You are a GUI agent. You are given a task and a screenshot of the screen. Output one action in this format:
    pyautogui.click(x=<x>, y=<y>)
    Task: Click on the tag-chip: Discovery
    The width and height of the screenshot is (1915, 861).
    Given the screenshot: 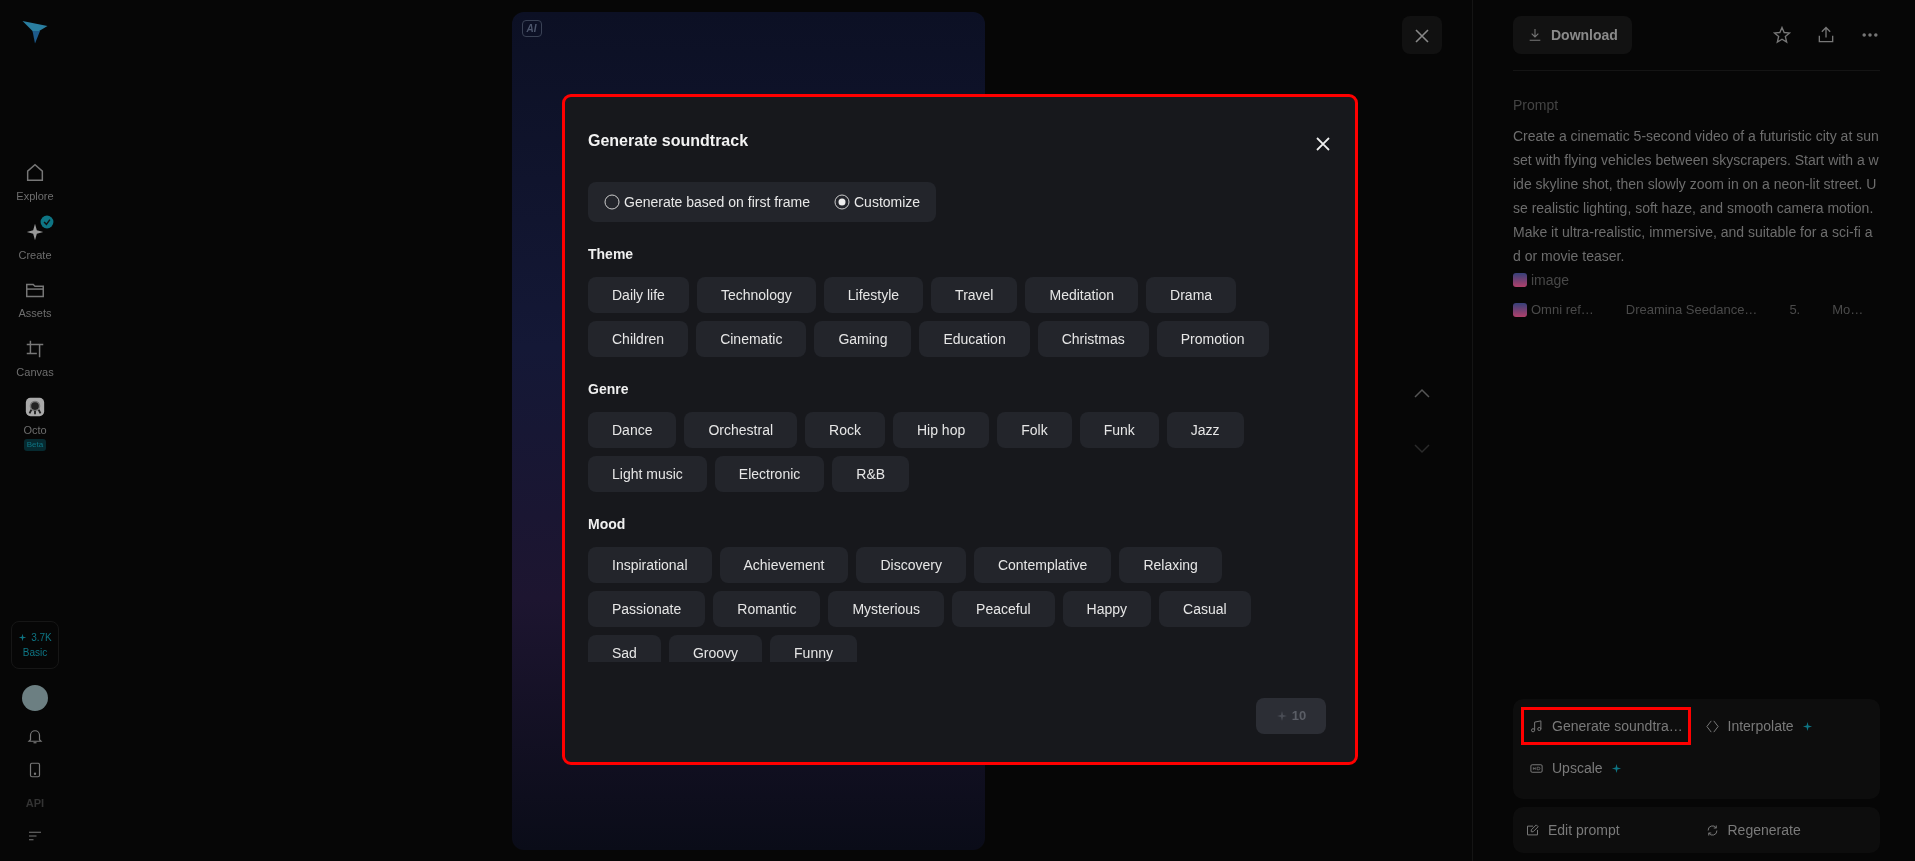 What is the action you would take?
    pyautogui.click(x=911, y=565)
    